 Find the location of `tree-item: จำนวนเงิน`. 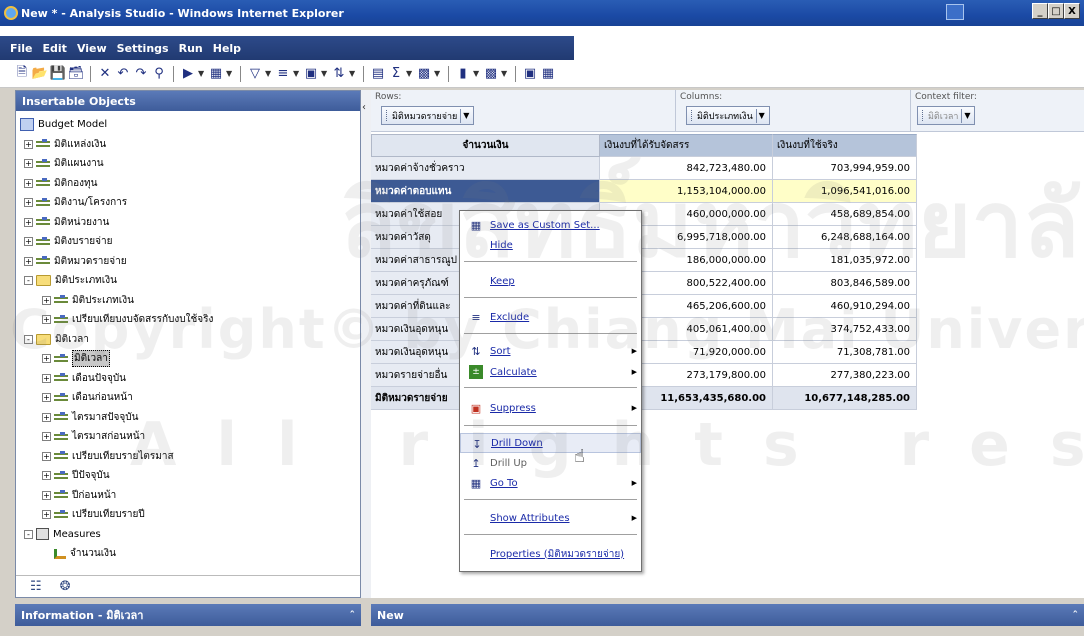

tree-item: จำนวนเงิน is located at coordinates (190, 554).